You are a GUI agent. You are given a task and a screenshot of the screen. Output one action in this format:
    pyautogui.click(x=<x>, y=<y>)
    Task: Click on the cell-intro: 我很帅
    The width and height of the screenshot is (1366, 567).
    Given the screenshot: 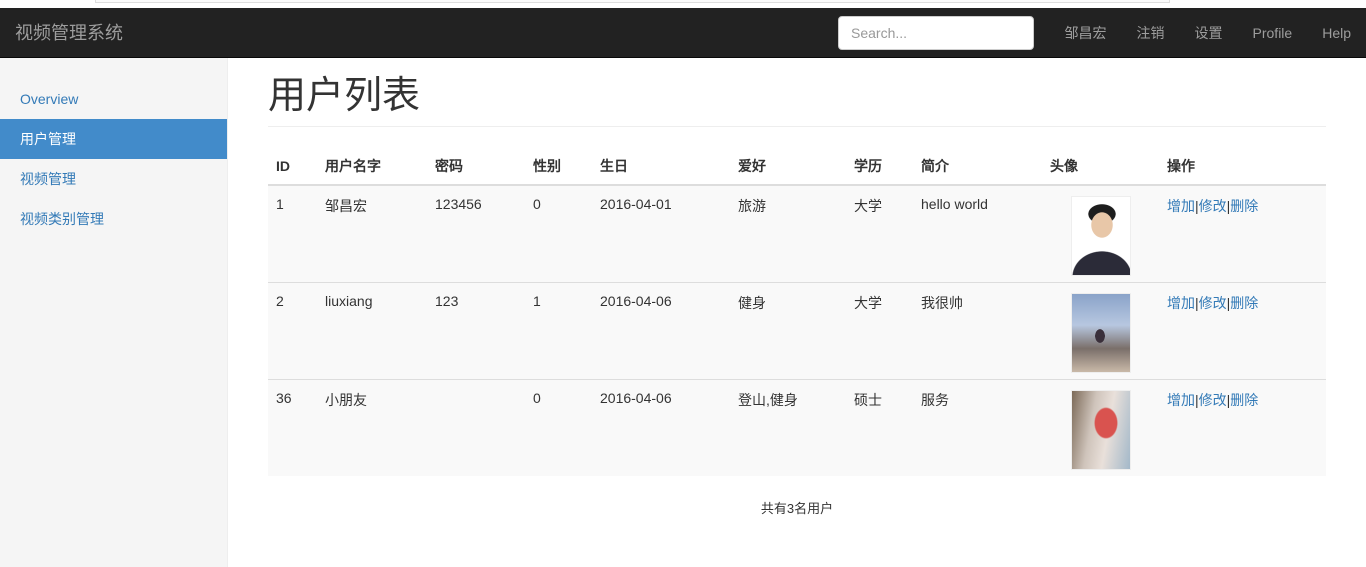 What is the action you would take?
    pyautogui.click(x=977, y=330)
    